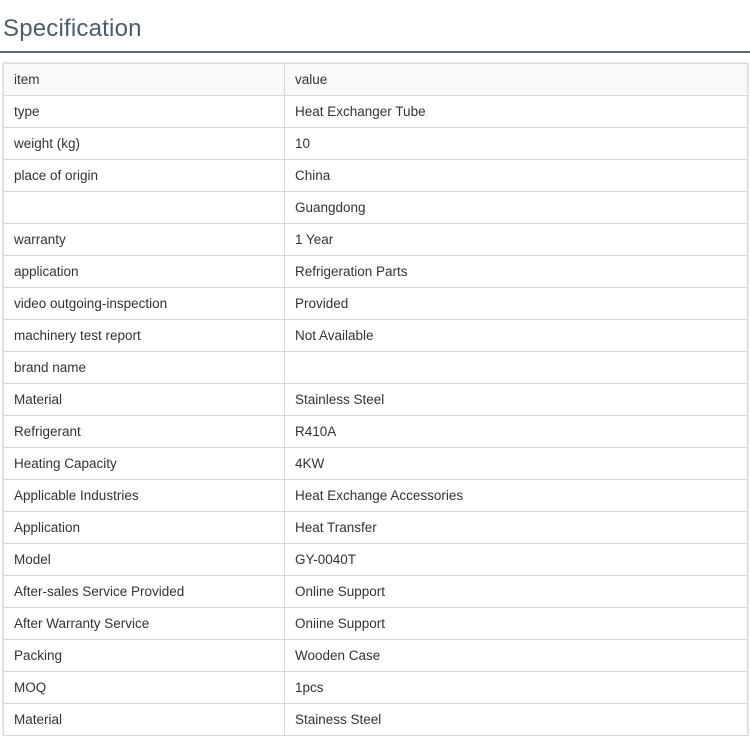 Image resolution: width=750 pixels, height=736 pixels. I want to click on table-row: warranty 1 Year, so click(375, 239).